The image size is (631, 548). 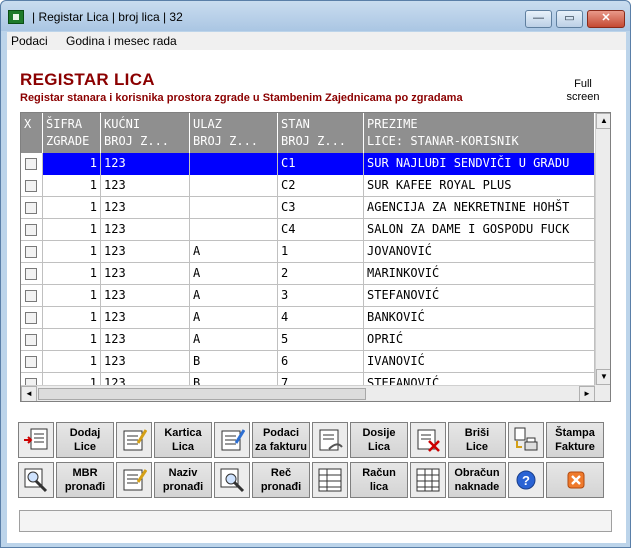 What do you see at coordinates (479, 252) in the screenshot?
I see `cell-prezime: JOVANOVIĆ` at bounding box center [479, 252].